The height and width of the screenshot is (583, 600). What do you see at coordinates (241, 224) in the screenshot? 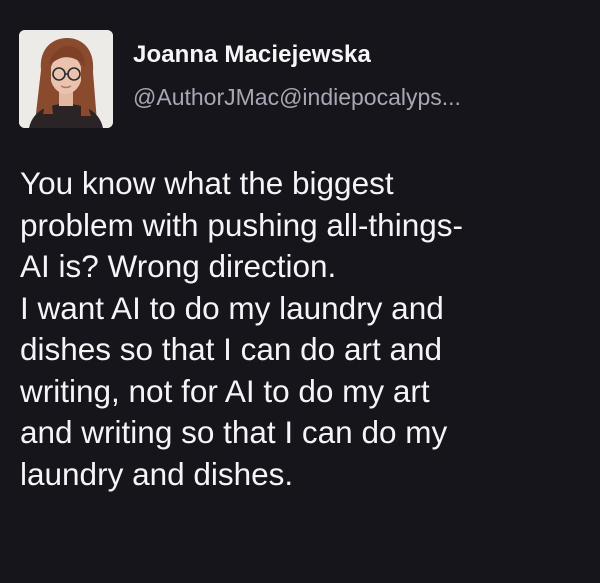
I see `post-line: problem with pushing all-things-` at bounding box center [241, 224].